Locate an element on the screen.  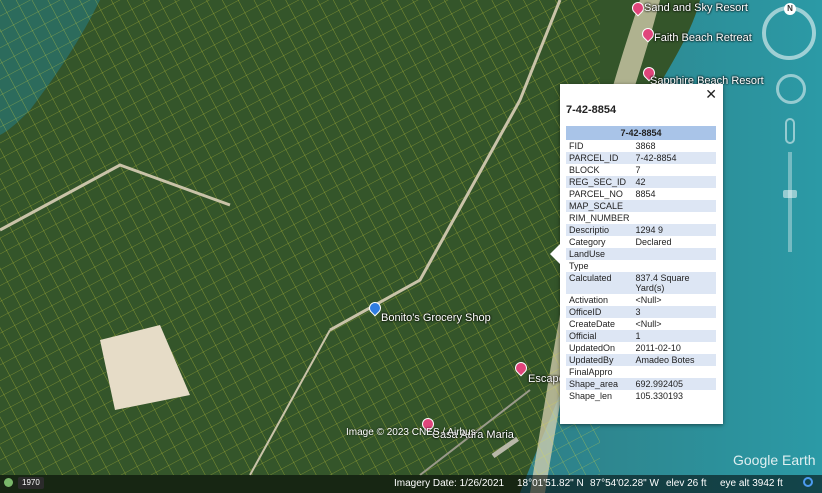
attribute-value: 7 is located at coordinates (638, 170).